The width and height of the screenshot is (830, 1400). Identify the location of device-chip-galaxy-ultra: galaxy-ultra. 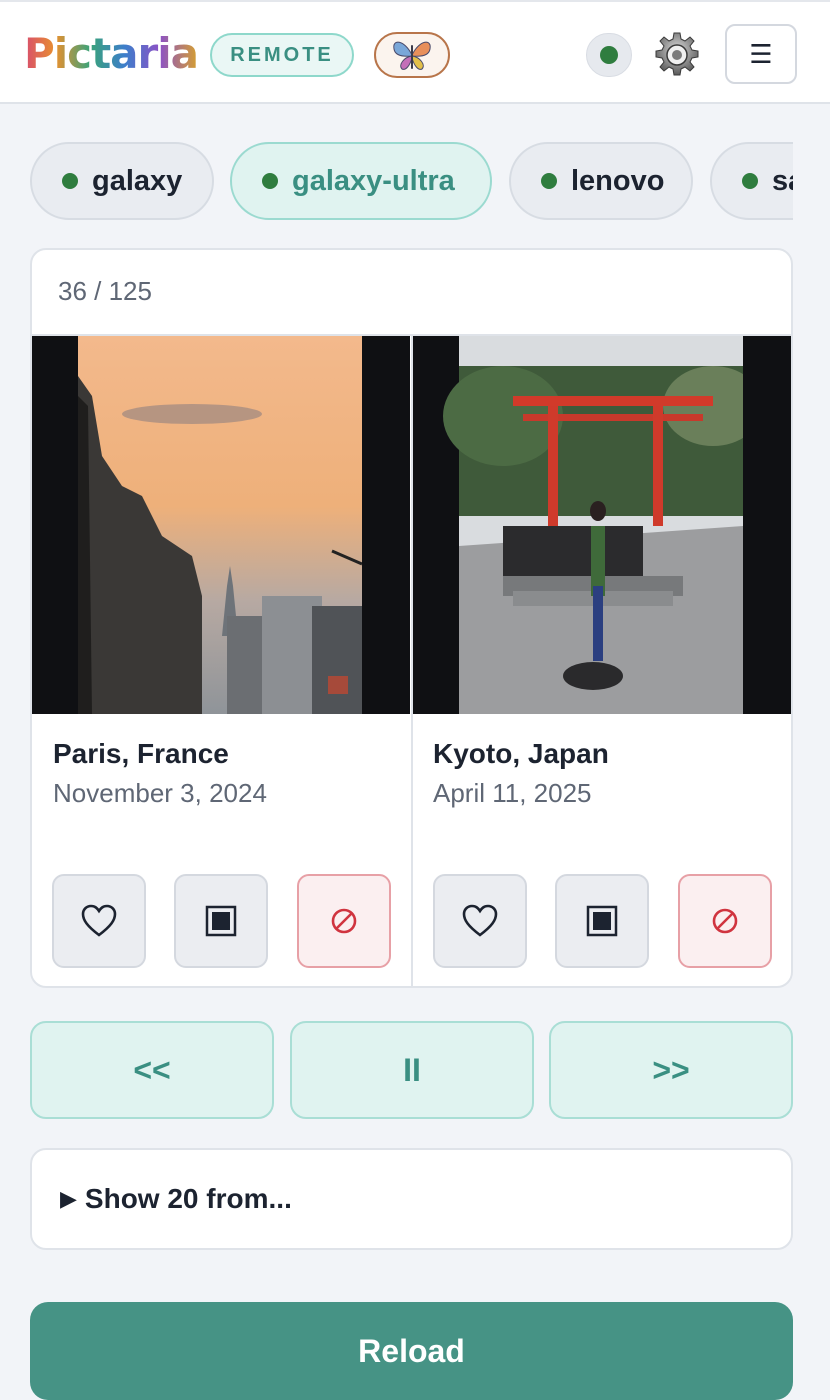
(361, 181).